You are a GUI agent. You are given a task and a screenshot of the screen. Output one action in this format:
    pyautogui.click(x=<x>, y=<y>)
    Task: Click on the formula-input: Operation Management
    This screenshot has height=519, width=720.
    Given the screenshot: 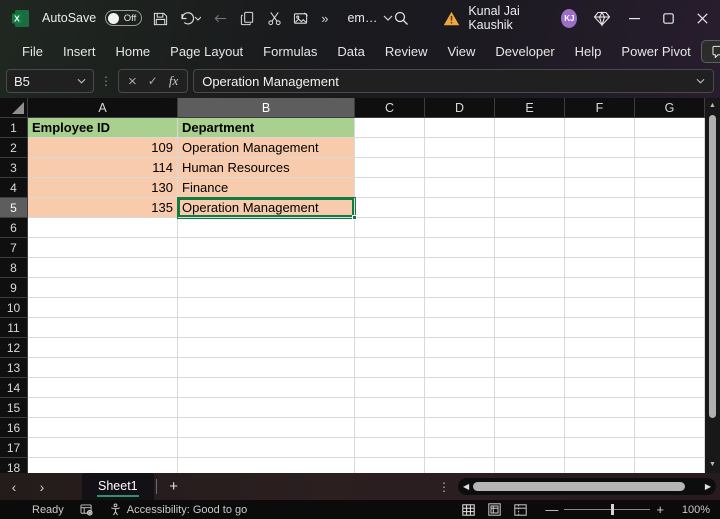 What is the action you would take?
    pyautogui.click(x=453, y=81)
    